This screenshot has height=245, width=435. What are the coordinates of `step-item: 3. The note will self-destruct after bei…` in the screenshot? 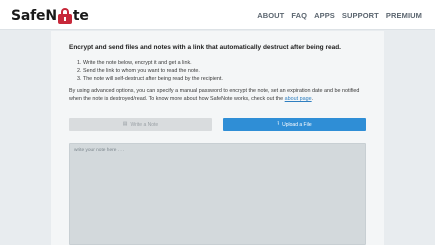 It's located at (150, 79).